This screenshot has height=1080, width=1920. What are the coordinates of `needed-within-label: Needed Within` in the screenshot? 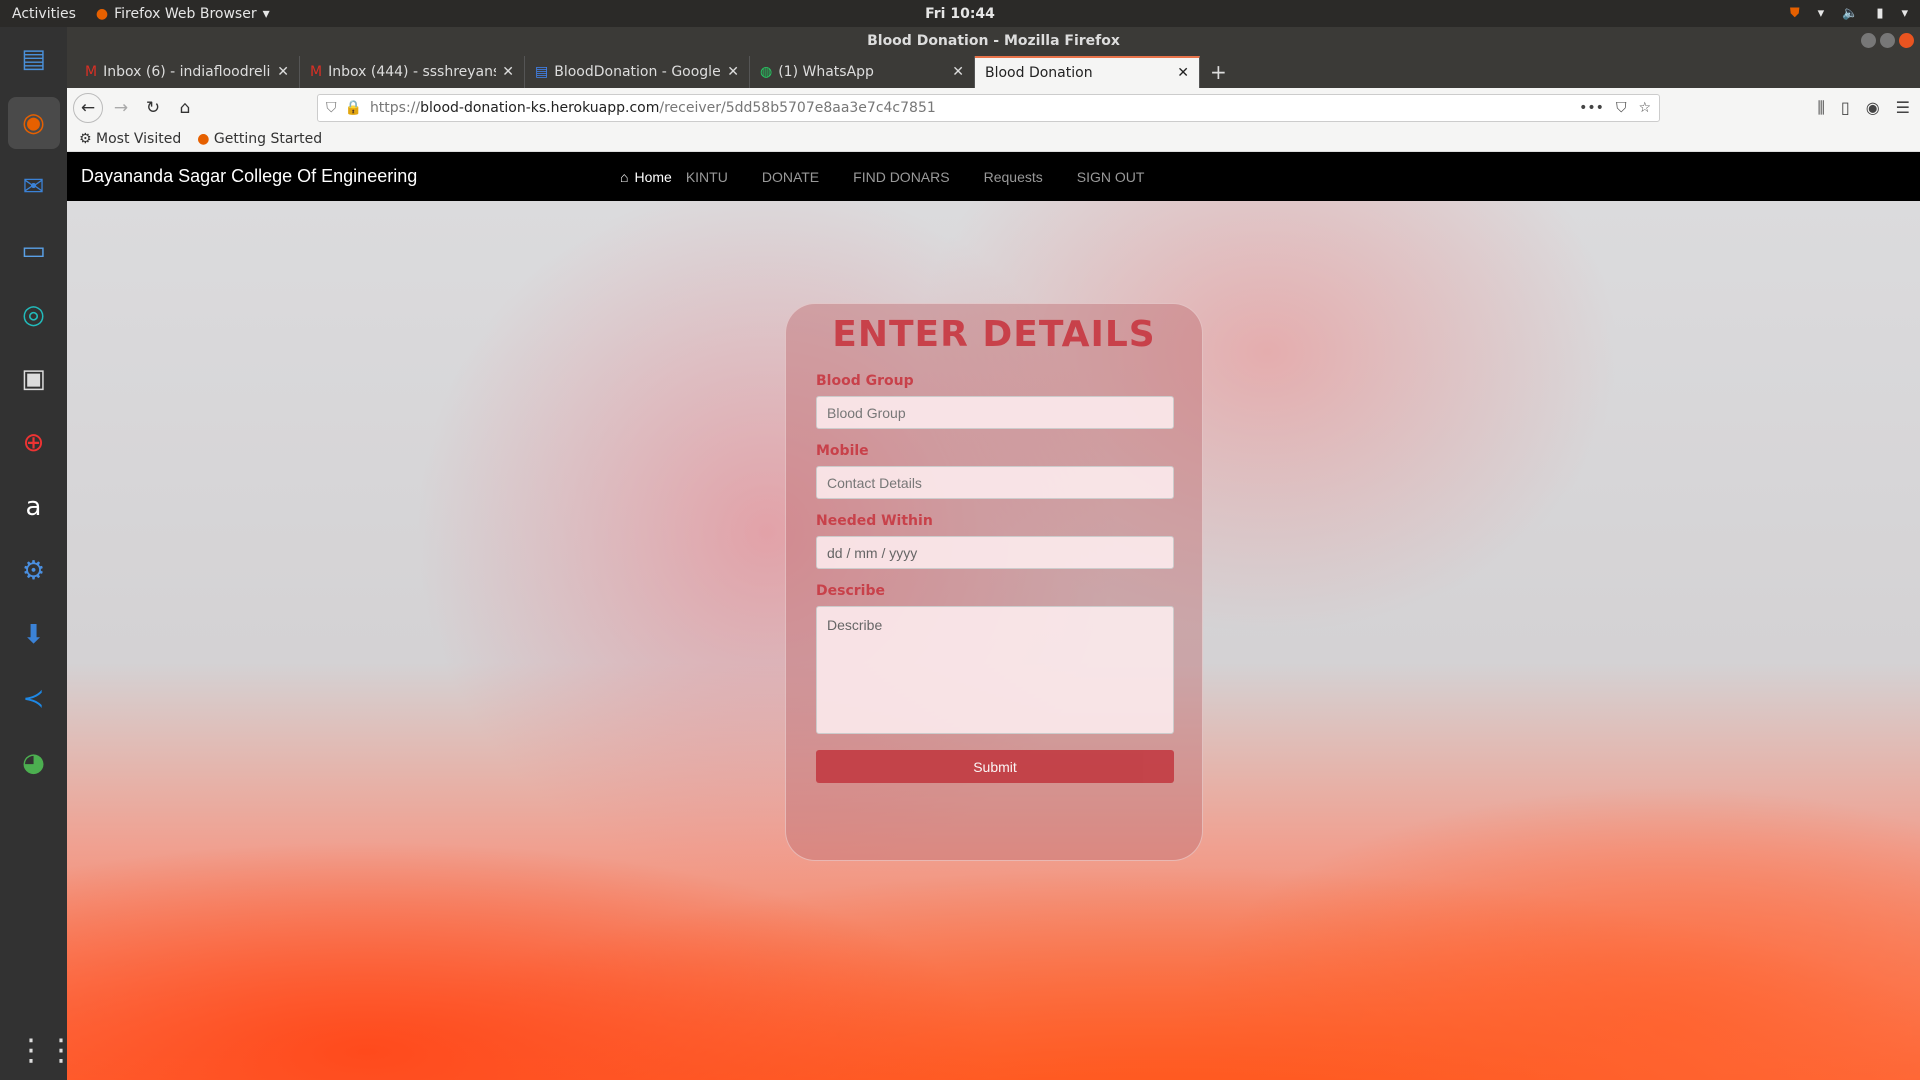 It's located at (874, 521).